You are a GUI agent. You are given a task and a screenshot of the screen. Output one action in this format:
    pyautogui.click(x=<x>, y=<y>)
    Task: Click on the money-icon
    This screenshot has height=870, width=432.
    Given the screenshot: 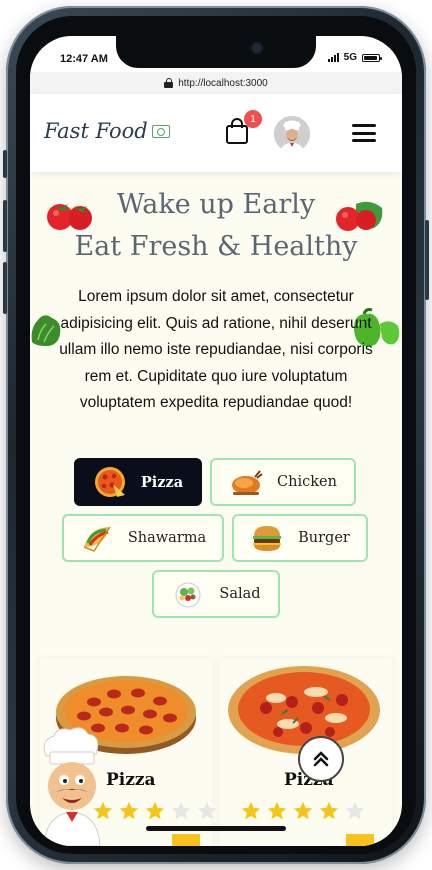 What is the action you would take?
    pyautogui.click(x=160, y=131)
    